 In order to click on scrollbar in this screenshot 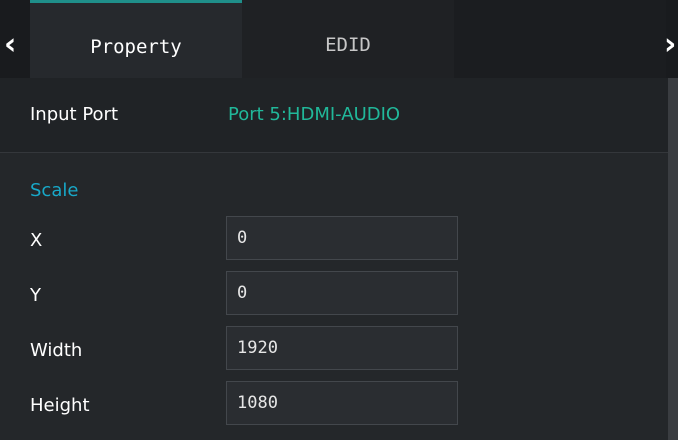, I will do `click(673, 259)`.